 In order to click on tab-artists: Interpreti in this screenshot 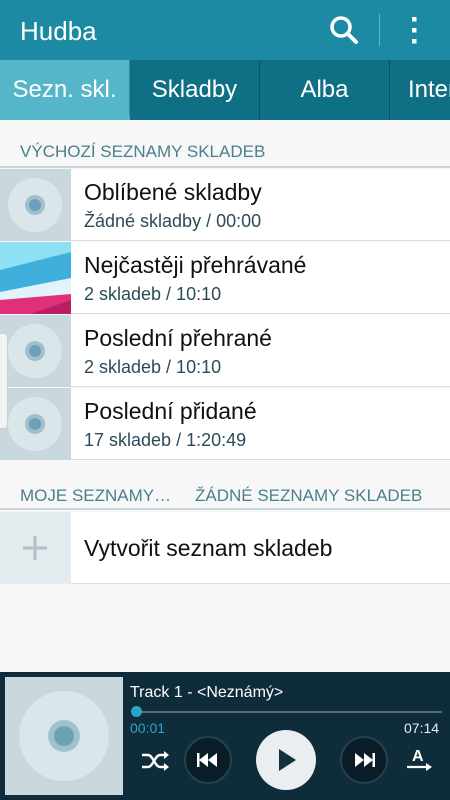, I will do `click(420, 90)`.